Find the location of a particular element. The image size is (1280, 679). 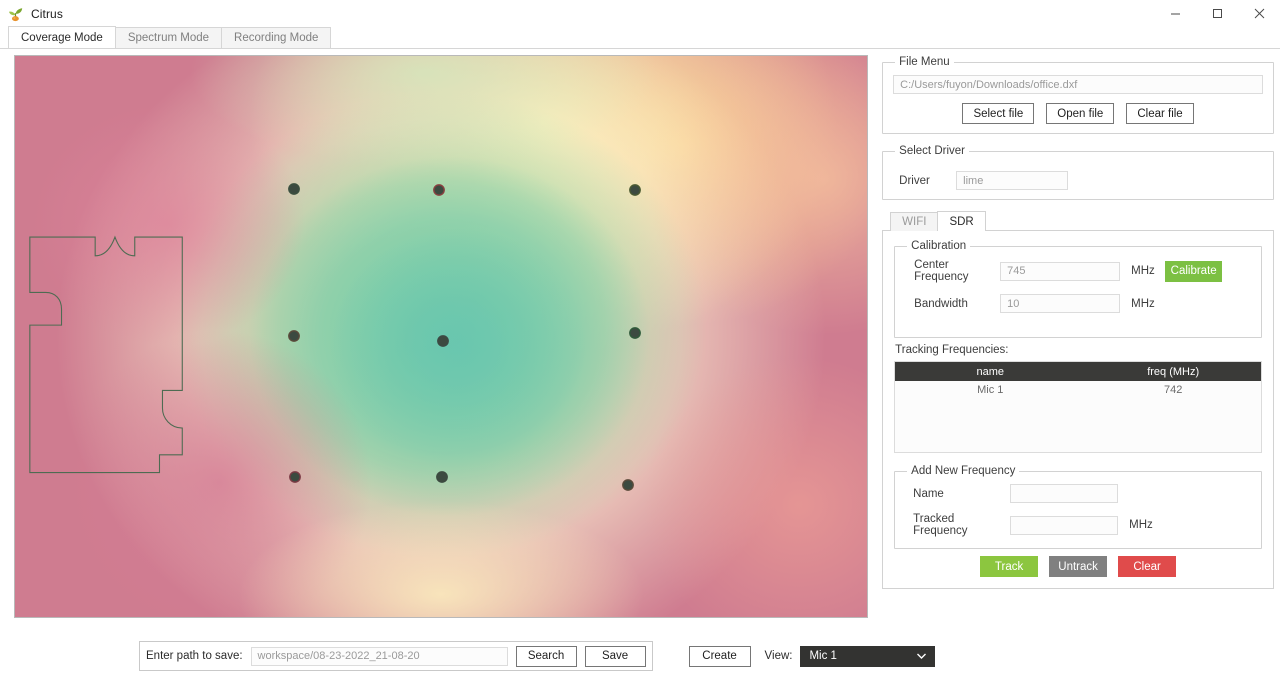

select-driver-group: Select Driver Driver lime is located at coordinates (1078, 172).